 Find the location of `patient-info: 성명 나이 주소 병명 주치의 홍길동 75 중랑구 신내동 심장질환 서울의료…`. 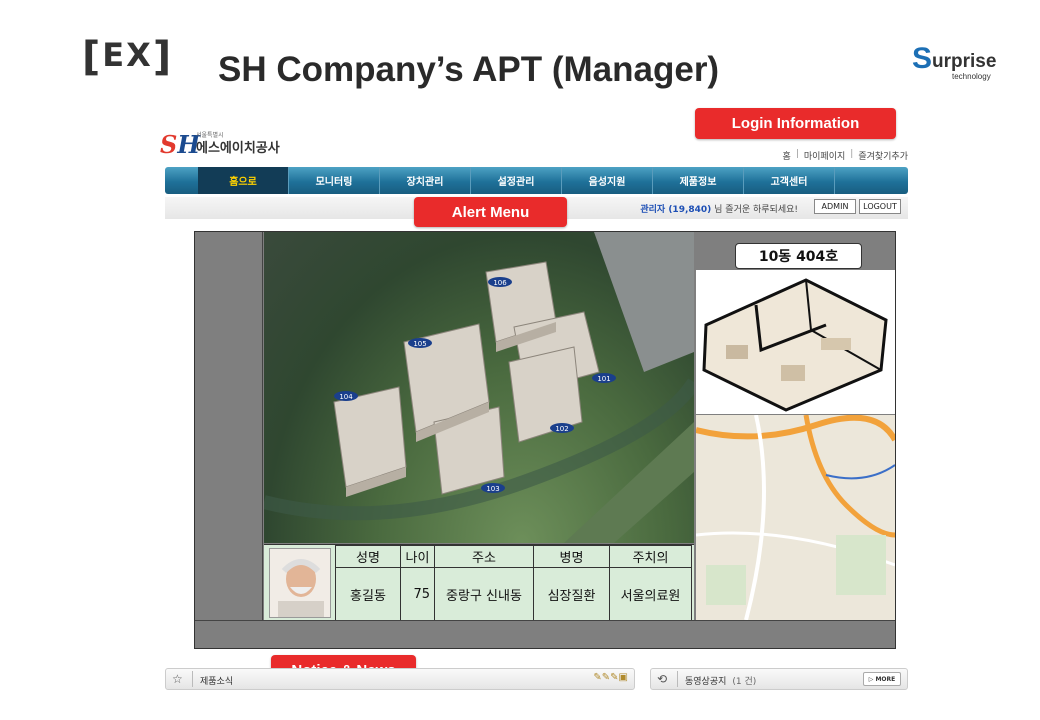

patient-info: 성명 나이 주소 병명 주치의 홍길동 75 중랑구 신내동 심장질환 서울의료… is located at coordinates (479, 582).